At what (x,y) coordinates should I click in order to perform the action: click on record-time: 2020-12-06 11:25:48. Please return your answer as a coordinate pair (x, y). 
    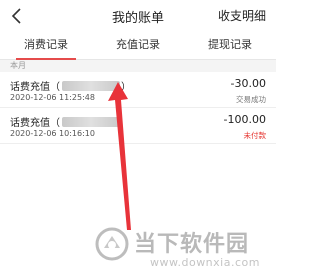
    Looking at the image, I should click on (52, 97).